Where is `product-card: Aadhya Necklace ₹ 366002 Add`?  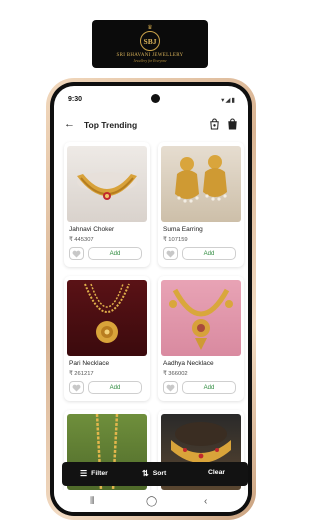
product-card: Aadhya Necklace ₹ 366002 Add is located at coordinates (201, 338).